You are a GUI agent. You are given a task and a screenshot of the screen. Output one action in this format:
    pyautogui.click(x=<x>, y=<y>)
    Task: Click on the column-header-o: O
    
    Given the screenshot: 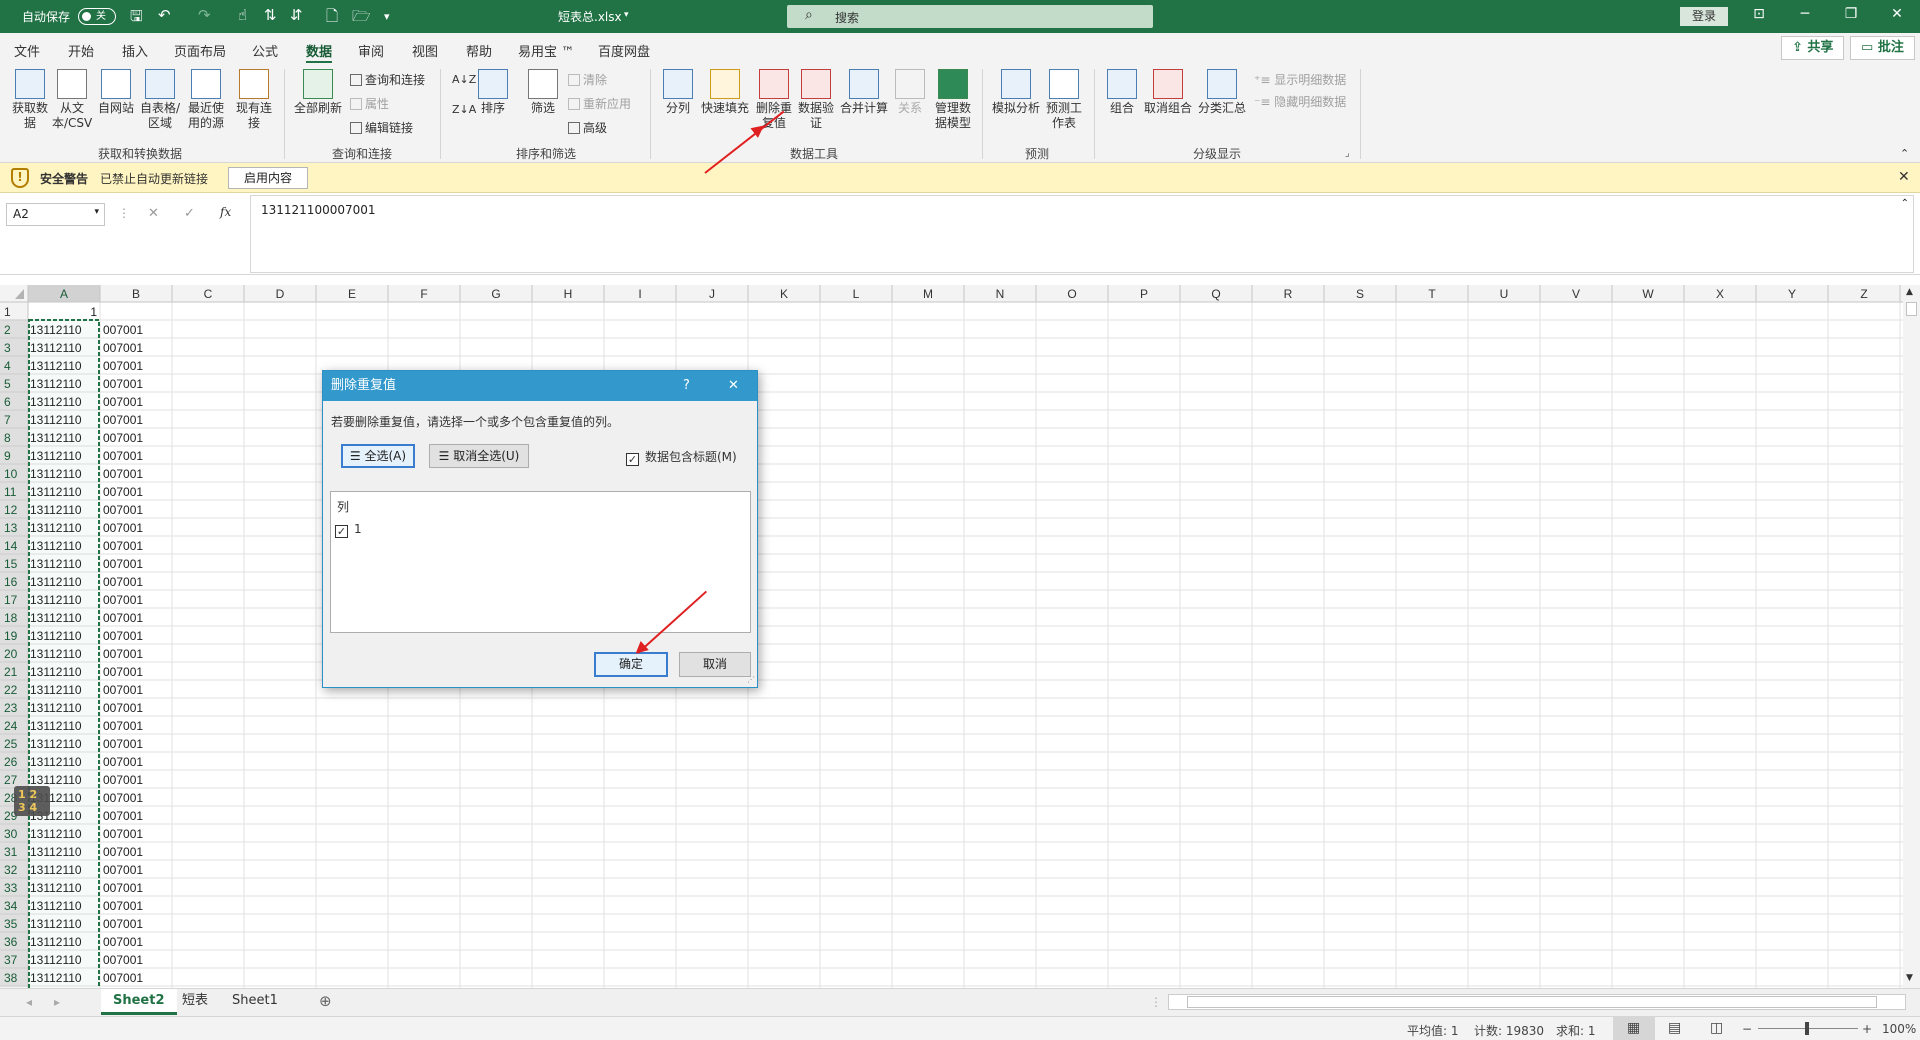 What is the action you would take?
    pyautogui.click(x=1071, y=294)
    